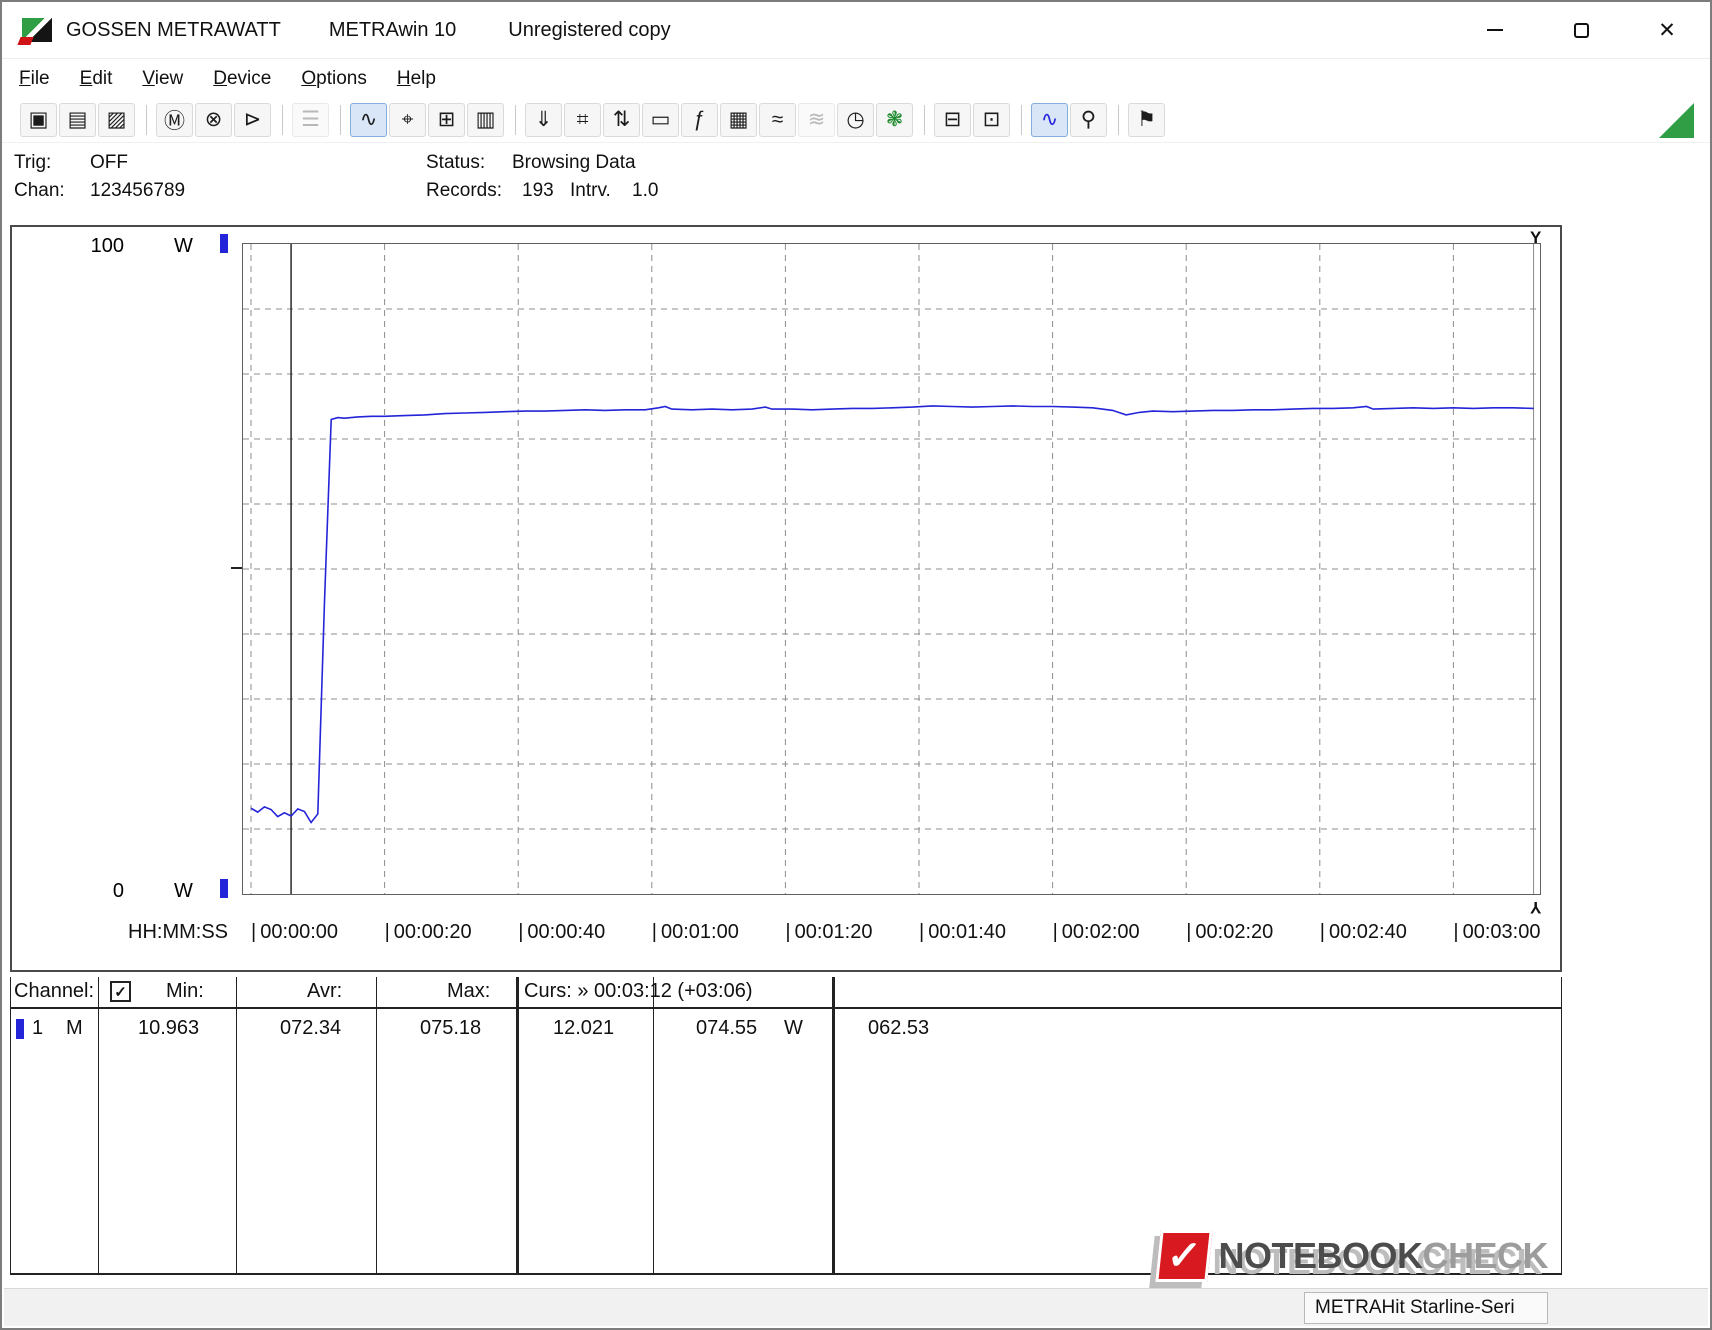 This screenshot has width=1712, height=1330. I want to click on x-tick: | 00:00:40, so click(561, 932).